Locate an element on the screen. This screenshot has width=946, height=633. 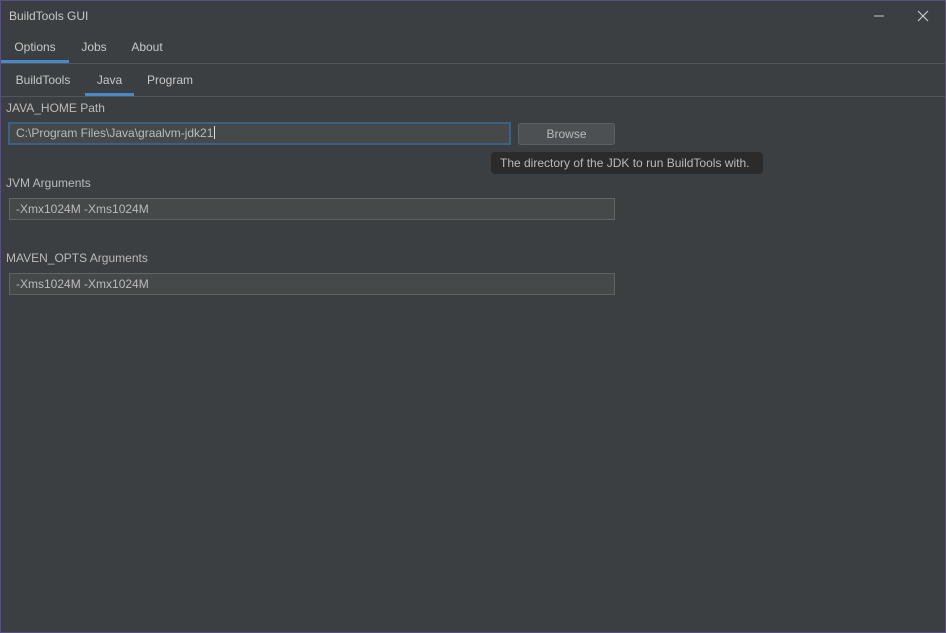
maven-opts-label: MAVEN_OPTS Arguments is located at coordinates (77, 258).